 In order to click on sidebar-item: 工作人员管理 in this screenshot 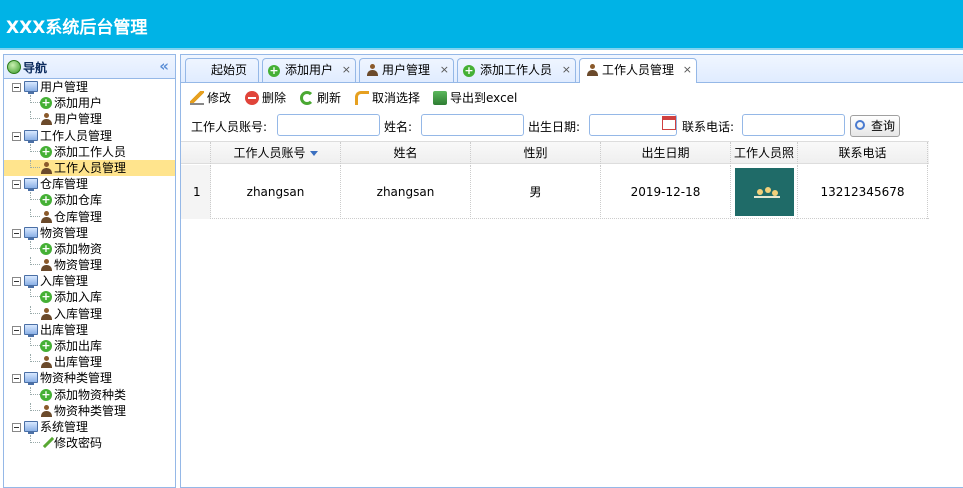, I will do `click(89, 168)`.